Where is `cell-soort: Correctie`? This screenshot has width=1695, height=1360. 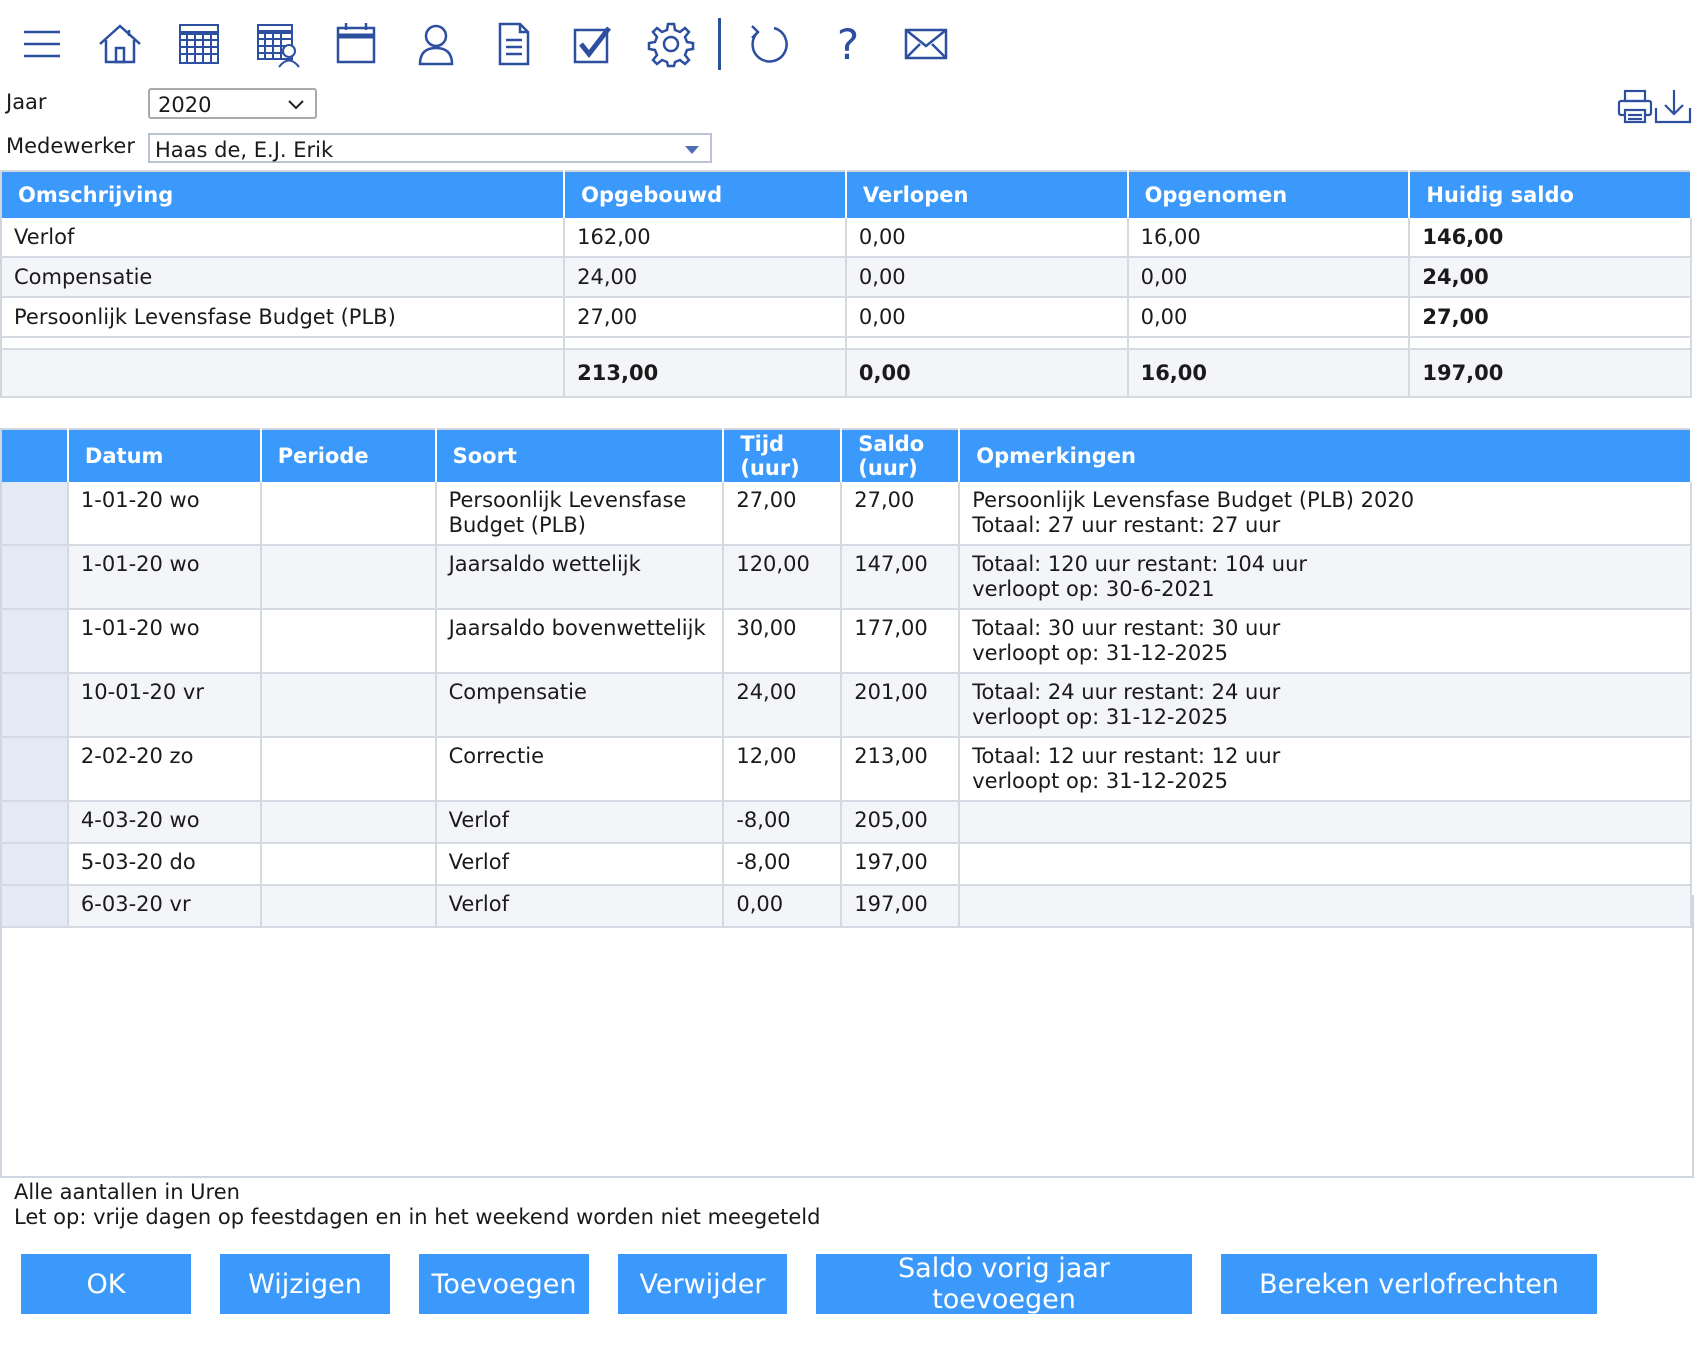 cell-soort: Correctie is located at coordinates (580, 769).